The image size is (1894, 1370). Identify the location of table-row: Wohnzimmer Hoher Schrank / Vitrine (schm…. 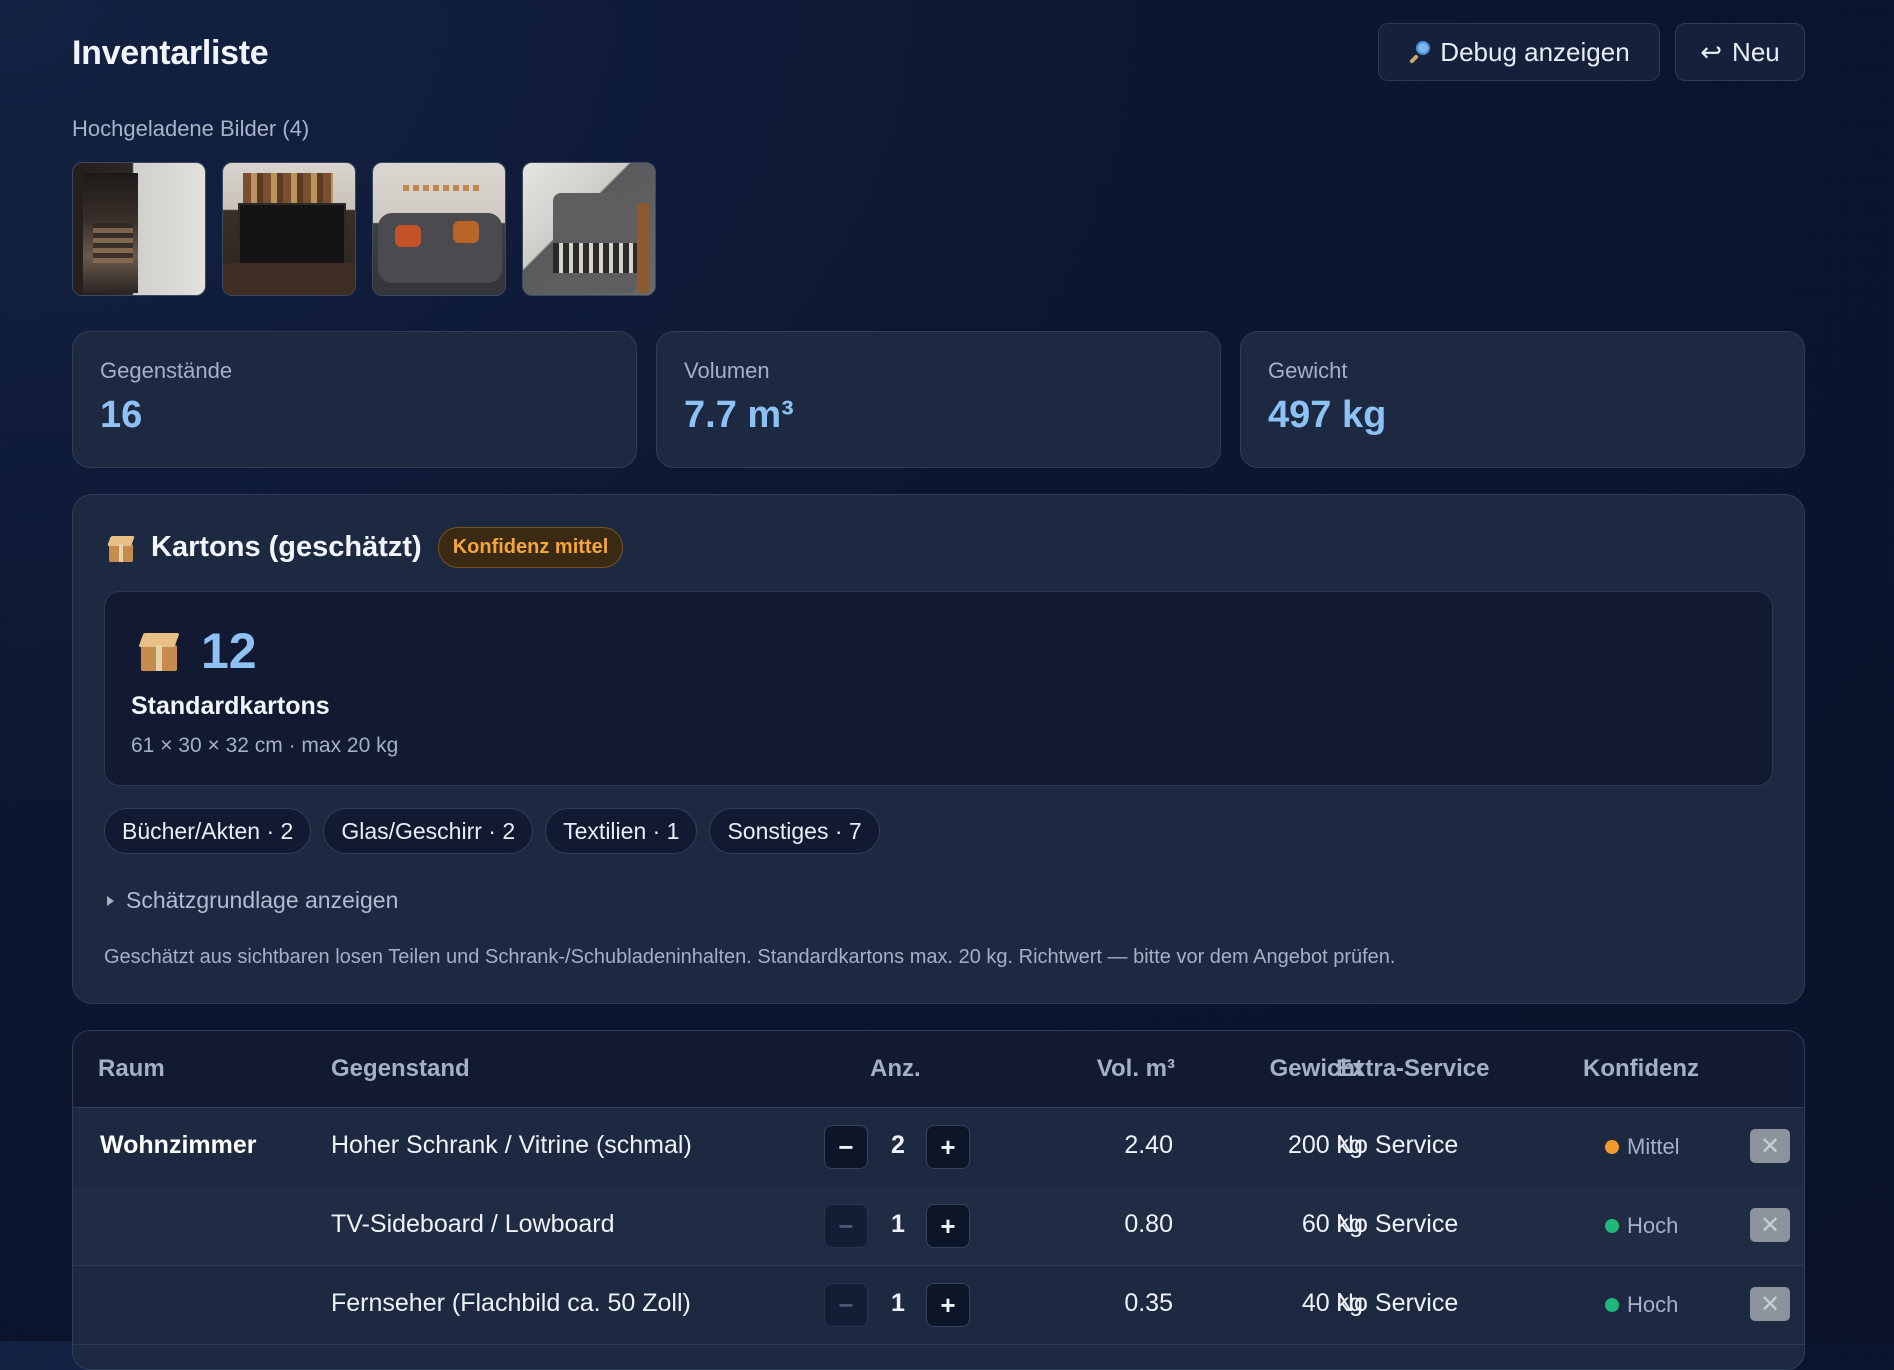
(938, 1147).